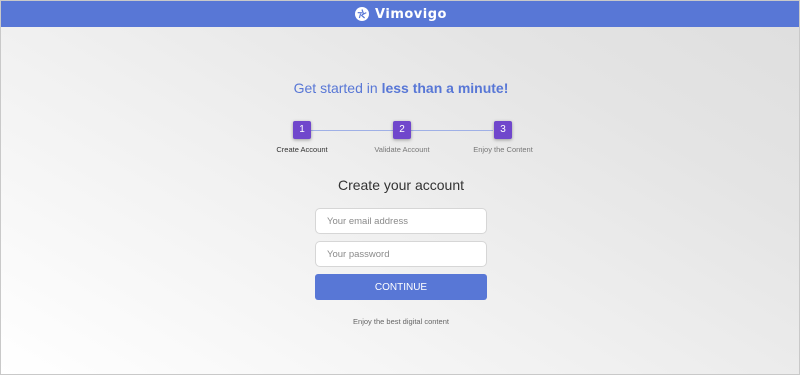 This screenshot has height=375, width=800. Describe the element at coordinates (402, 149) in the screenshot. I see `step-label: Validate Account` at that location.